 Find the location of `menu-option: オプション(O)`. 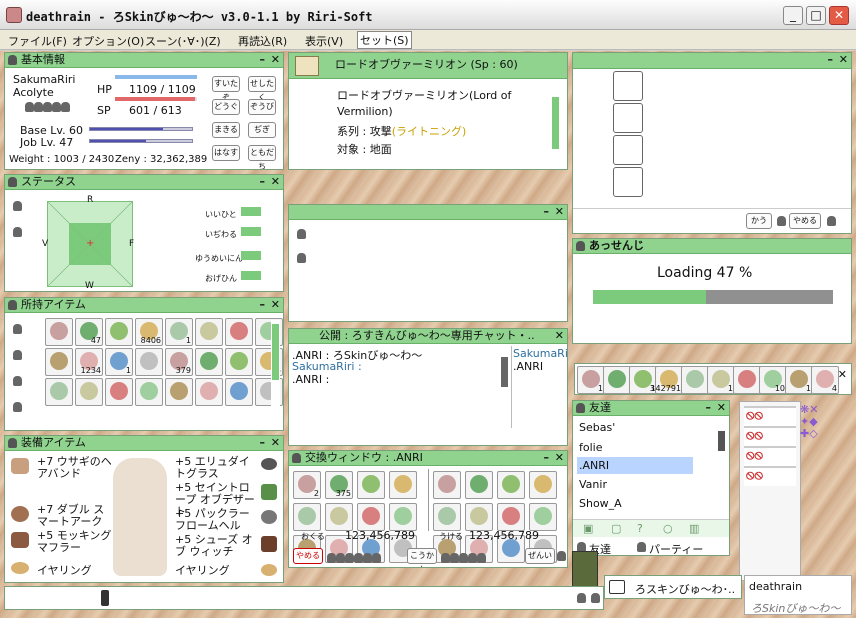

menu-option: オプション(O) is located at coordinates (108, 41).